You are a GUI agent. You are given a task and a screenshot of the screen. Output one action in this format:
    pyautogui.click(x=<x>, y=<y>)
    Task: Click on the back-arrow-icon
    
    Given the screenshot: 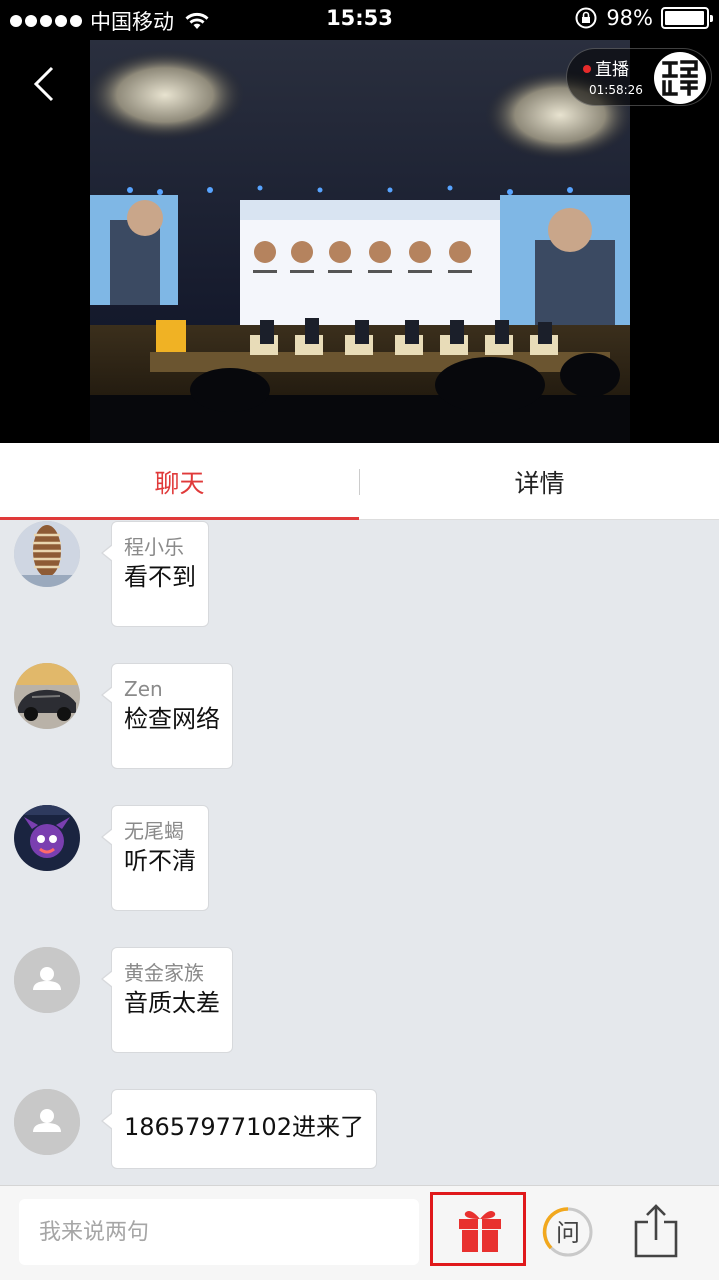 What is the action you would take?
    pyautogui.click(x=44, y=84)
    